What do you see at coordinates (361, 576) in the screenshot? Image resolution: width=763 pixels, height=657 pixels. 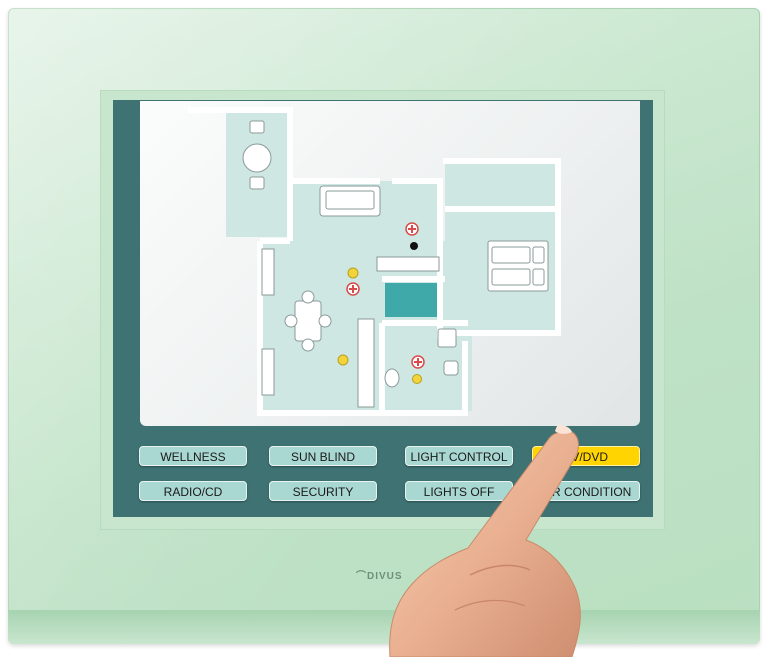 I see `logo-arc-icon: ⌒` at bounding box center [361, 576].